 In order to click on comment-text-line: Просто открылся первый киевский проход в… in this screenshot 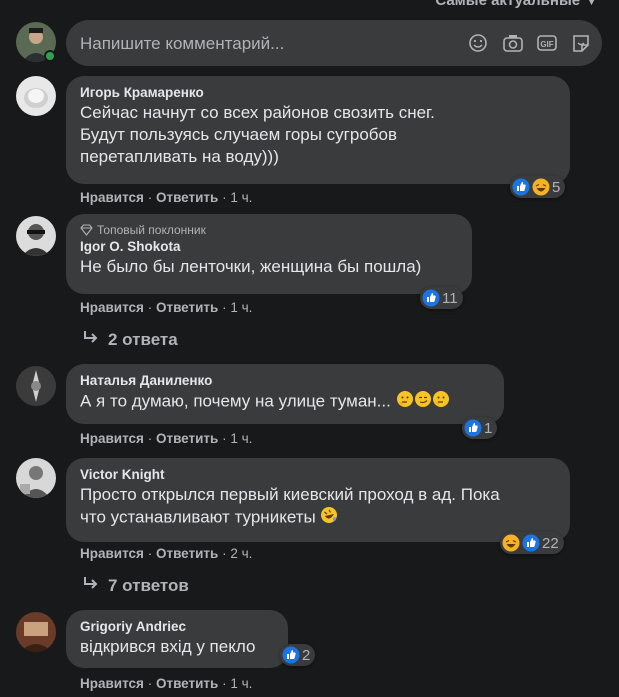, I will do `click(290, 494)`.